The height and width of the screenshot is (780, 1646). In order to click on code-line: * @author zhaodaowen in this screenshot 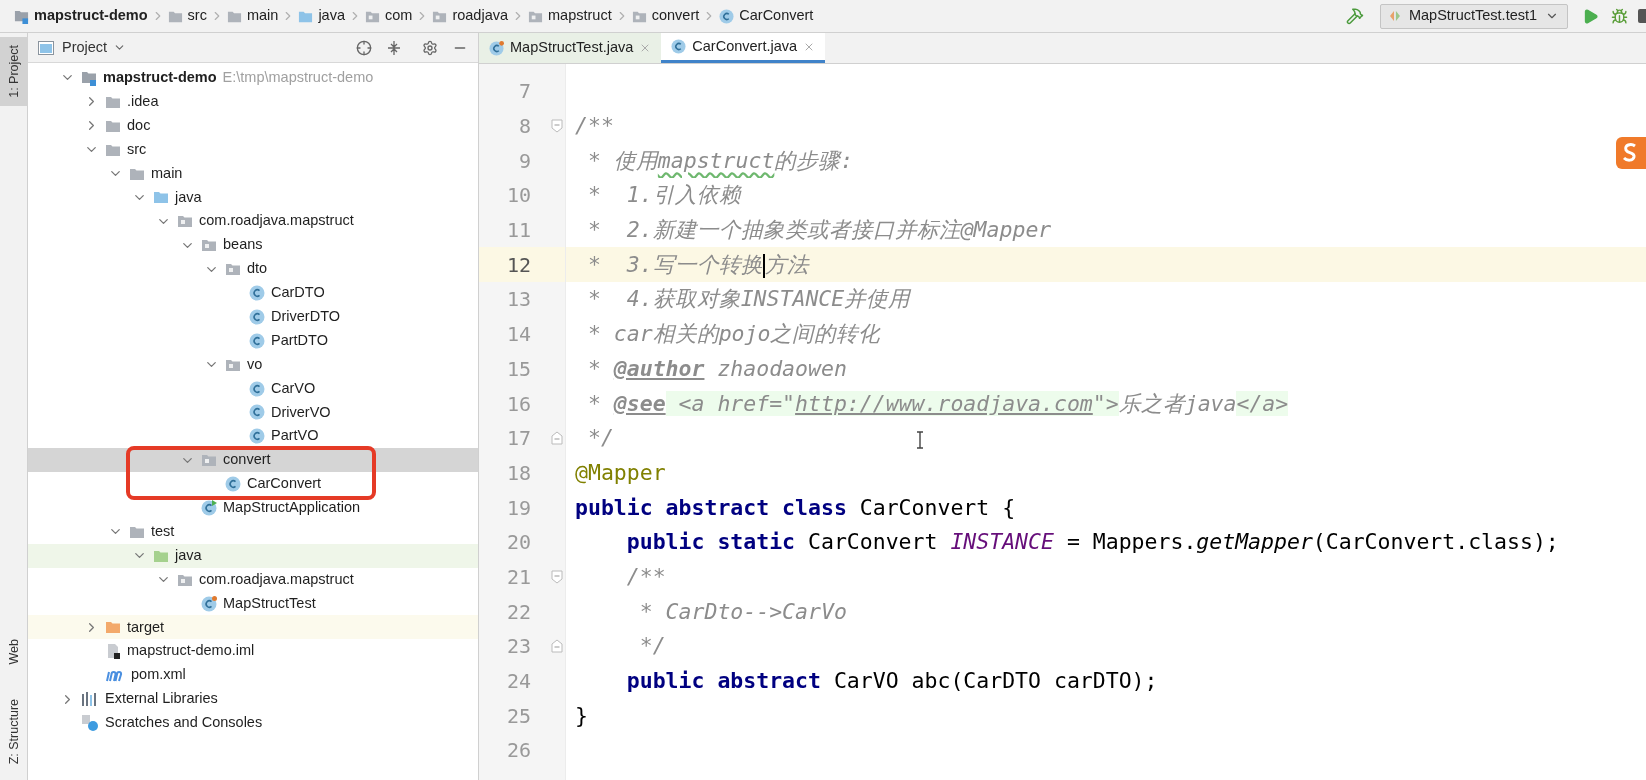, I will do `click(716, 368)`.